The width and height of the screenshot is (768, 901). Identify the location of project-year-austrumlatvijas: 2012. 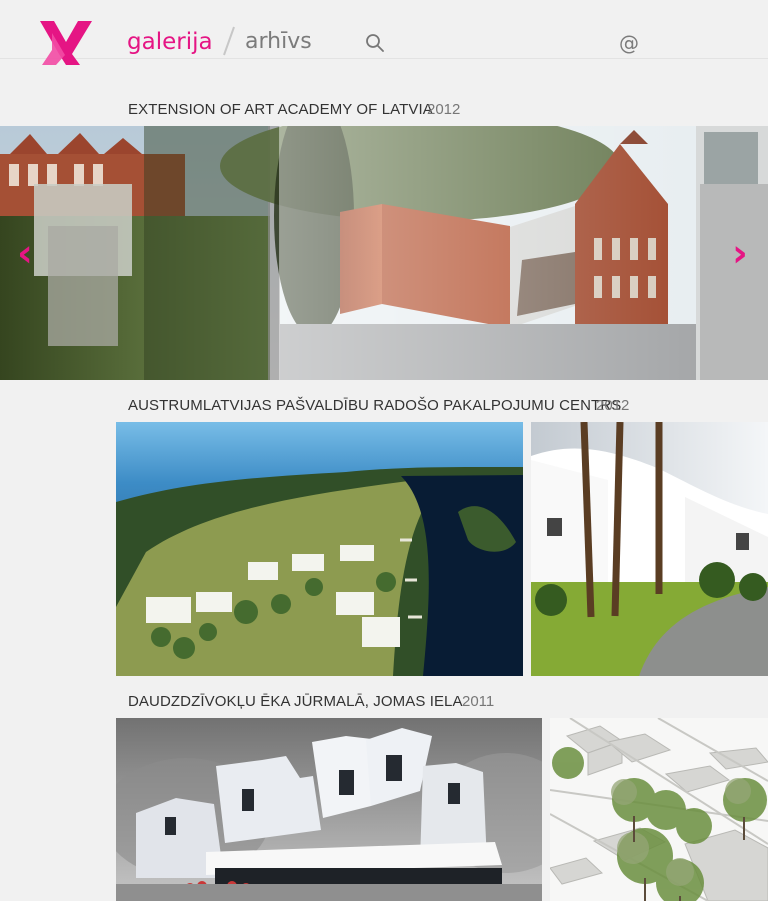
(613, 405).